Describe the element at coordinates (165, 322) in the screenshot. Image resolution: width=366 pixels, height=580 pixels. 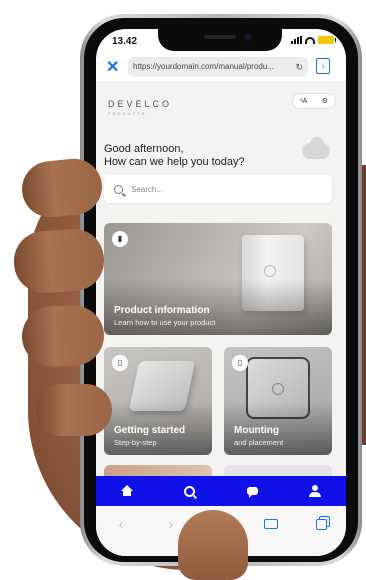
I see `card-subtitle: Learn how to use your product` at that location.